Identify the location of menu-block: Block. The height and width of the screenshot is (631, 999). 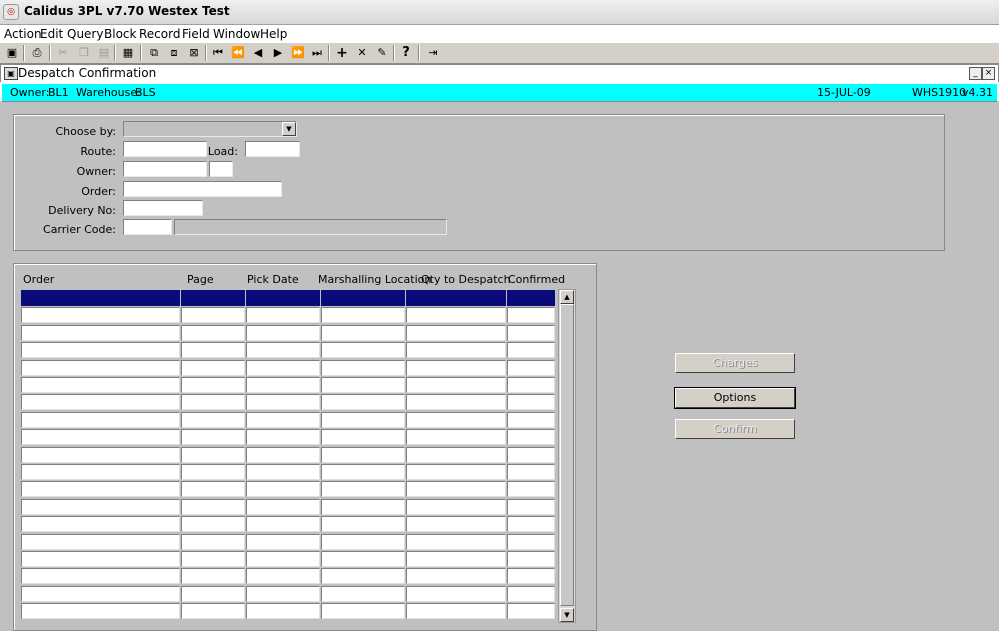
(120, 34).